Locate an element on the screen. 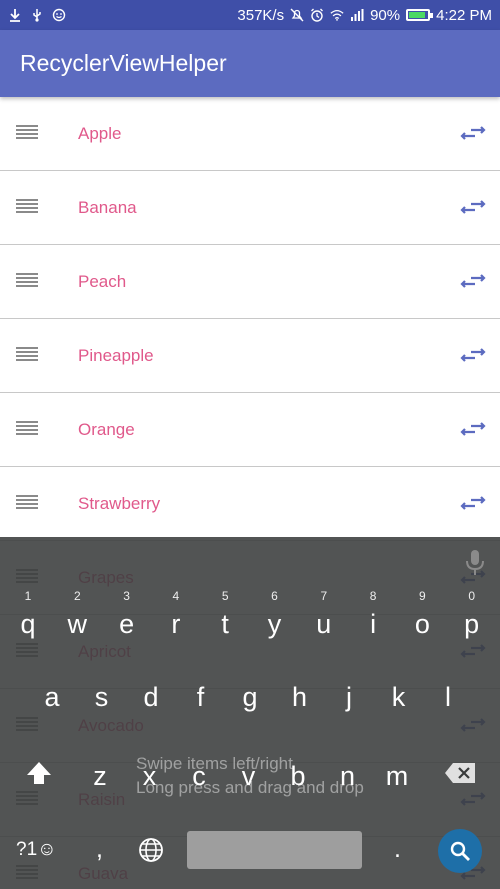 The height and width of the screenshot is (889, 500). list-item-label: Banana is located at coordinates (107, 207).